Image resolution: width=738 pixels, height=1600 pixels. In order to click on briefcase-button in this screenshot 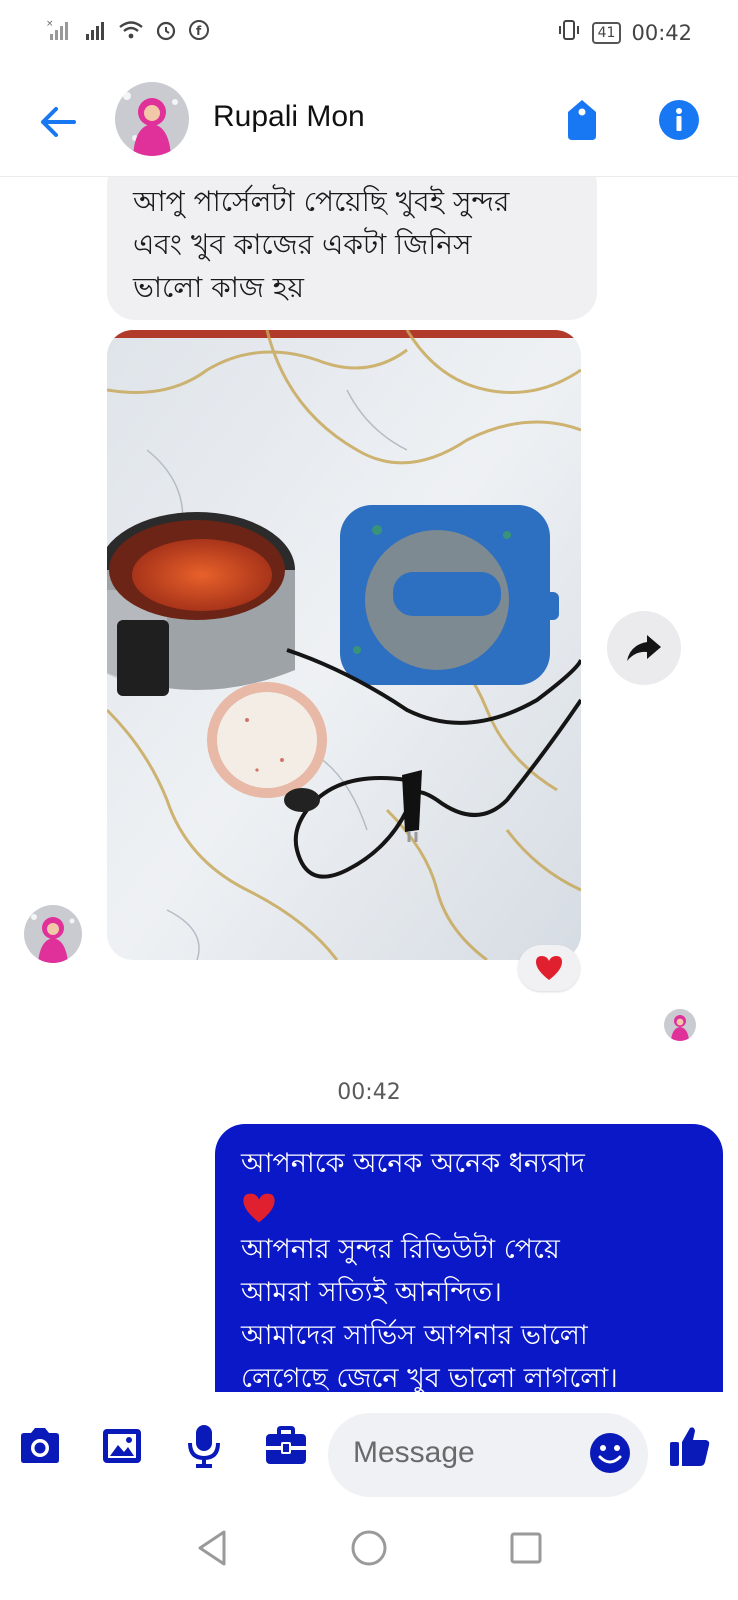, I will do `click(286, 1446)`.